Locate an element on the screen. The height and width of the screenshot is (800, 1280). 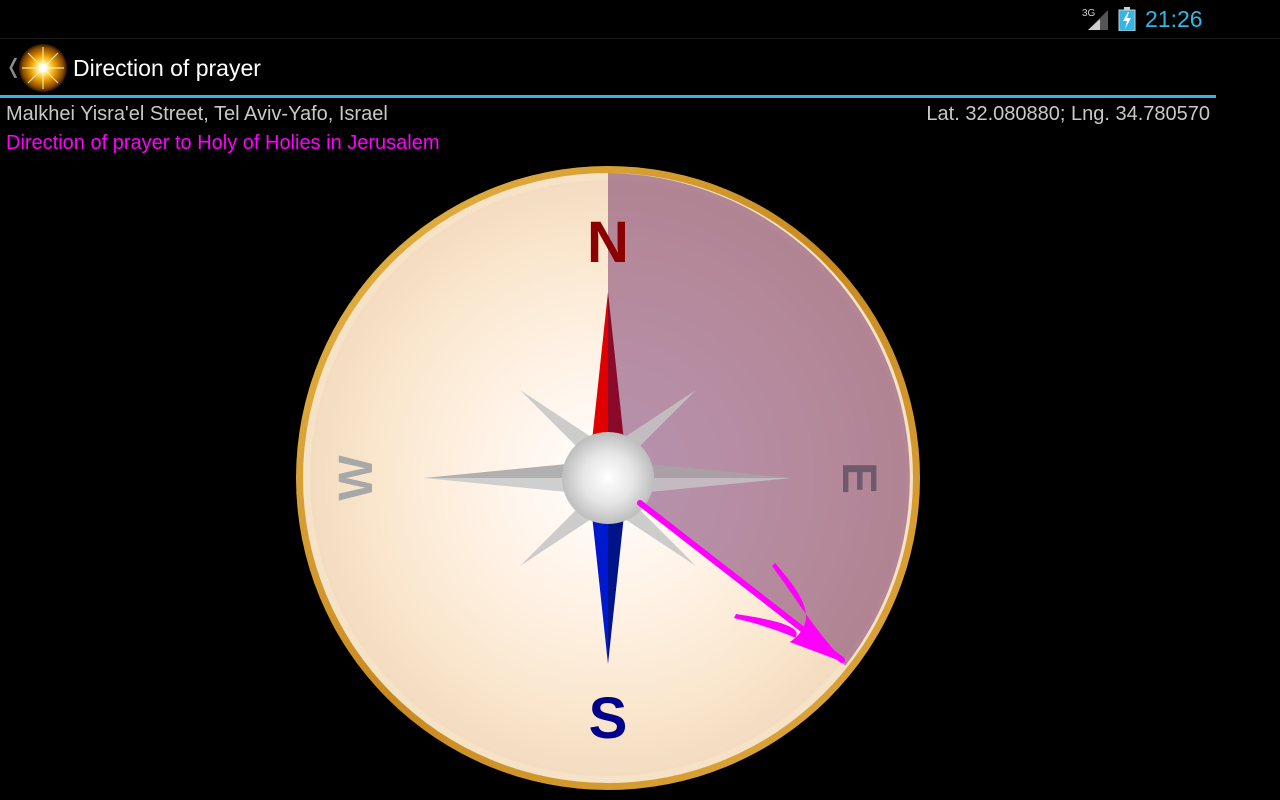
network-type: 3G is located at coordinates (1089, 13).